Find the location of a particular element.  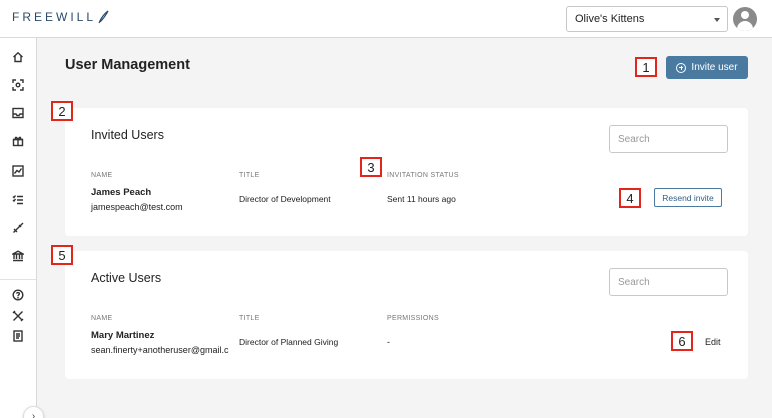

chevron-right-icon: › is located at coordinates (33, 414).